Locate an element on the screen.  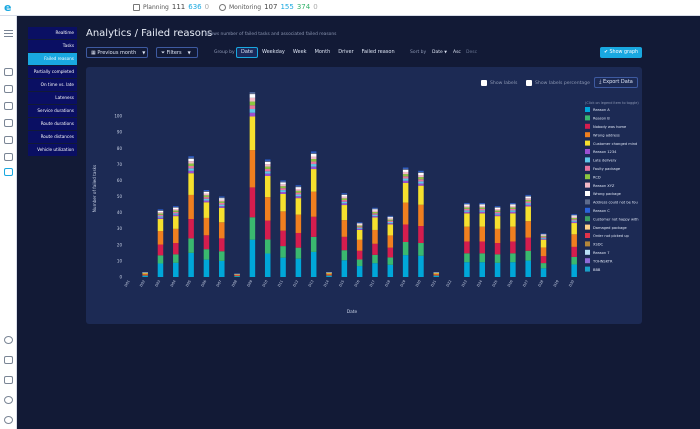
sort-desc: Desc is located at coordinates (471, 52).